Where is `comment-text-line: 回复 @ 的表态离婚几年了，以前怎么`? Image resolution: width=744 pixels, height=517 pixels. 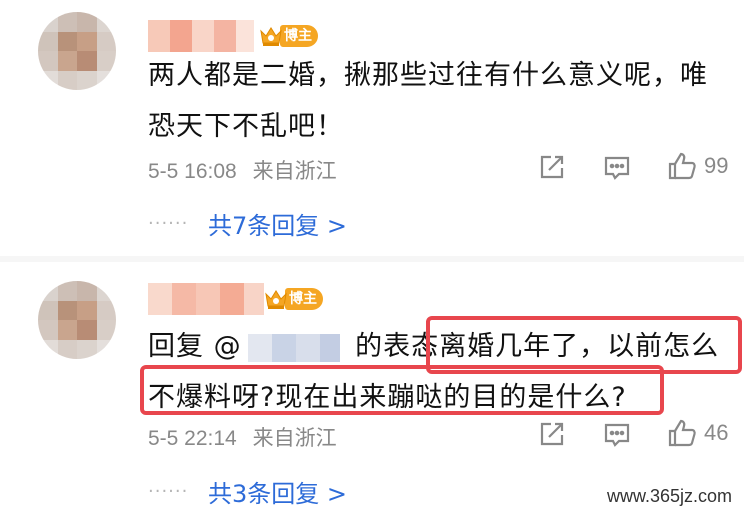
comment-text-line: 回复 @ 的表态离婚几年了，以前怎么 is located at coordinates (443, 346).